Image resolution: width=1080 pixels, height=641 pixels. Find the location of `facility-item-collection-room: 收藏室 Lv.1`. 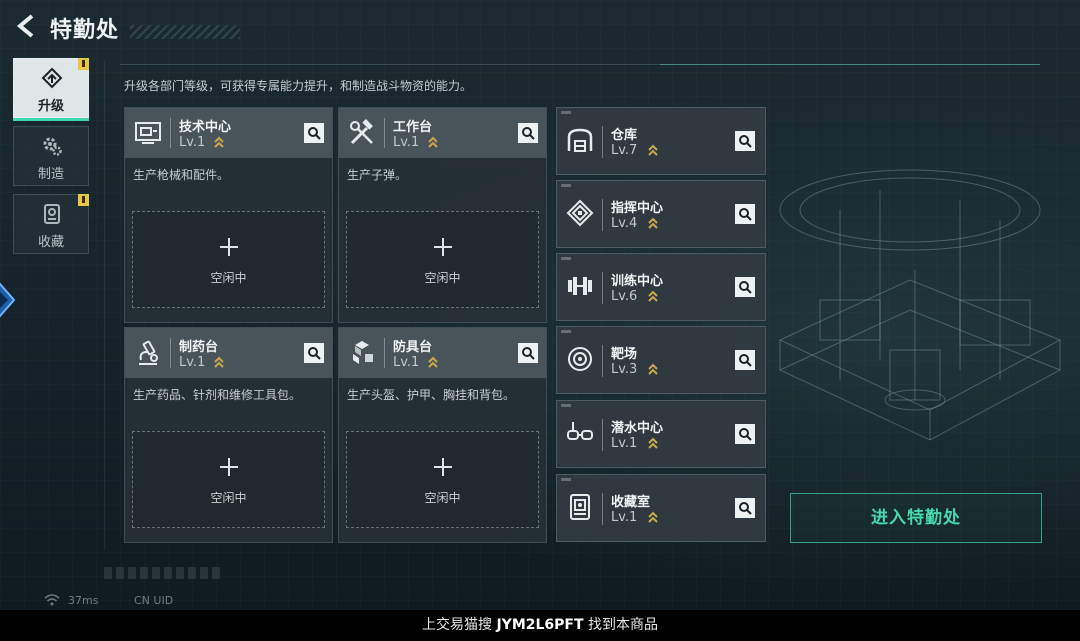

facility-item-collection-room: 收藏室 Lv.1 is located at coordinates (661, 508).